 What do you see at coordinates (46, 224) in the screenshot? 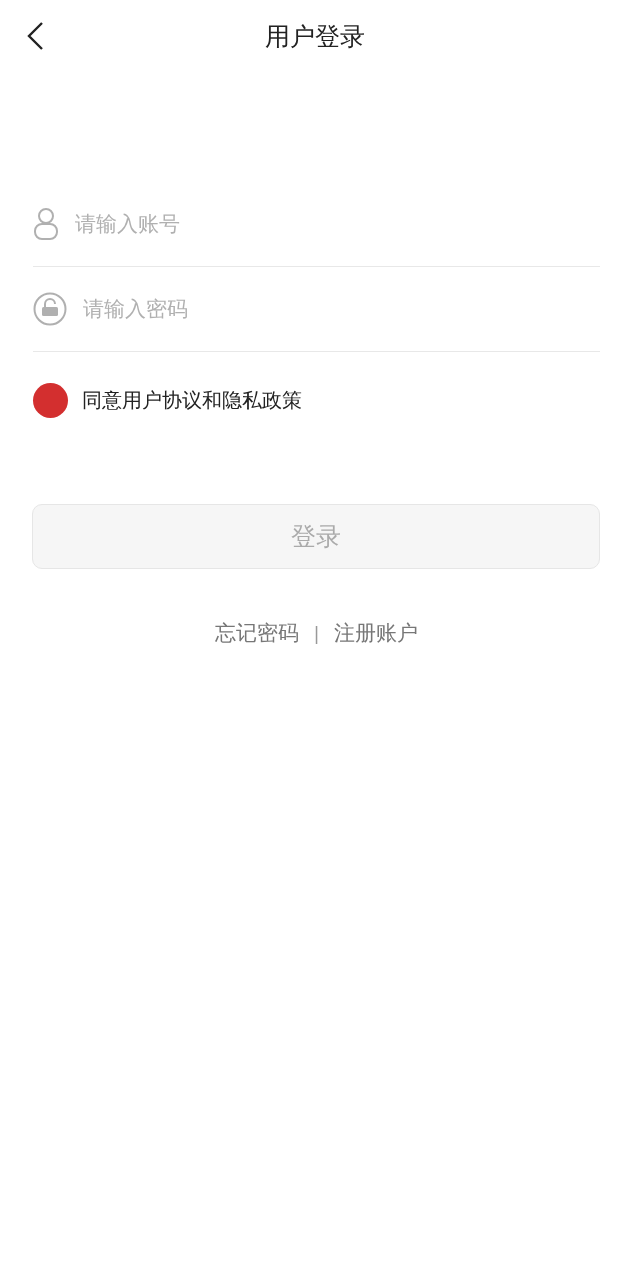
I see `user-icon` at bounding box center [46, 224].